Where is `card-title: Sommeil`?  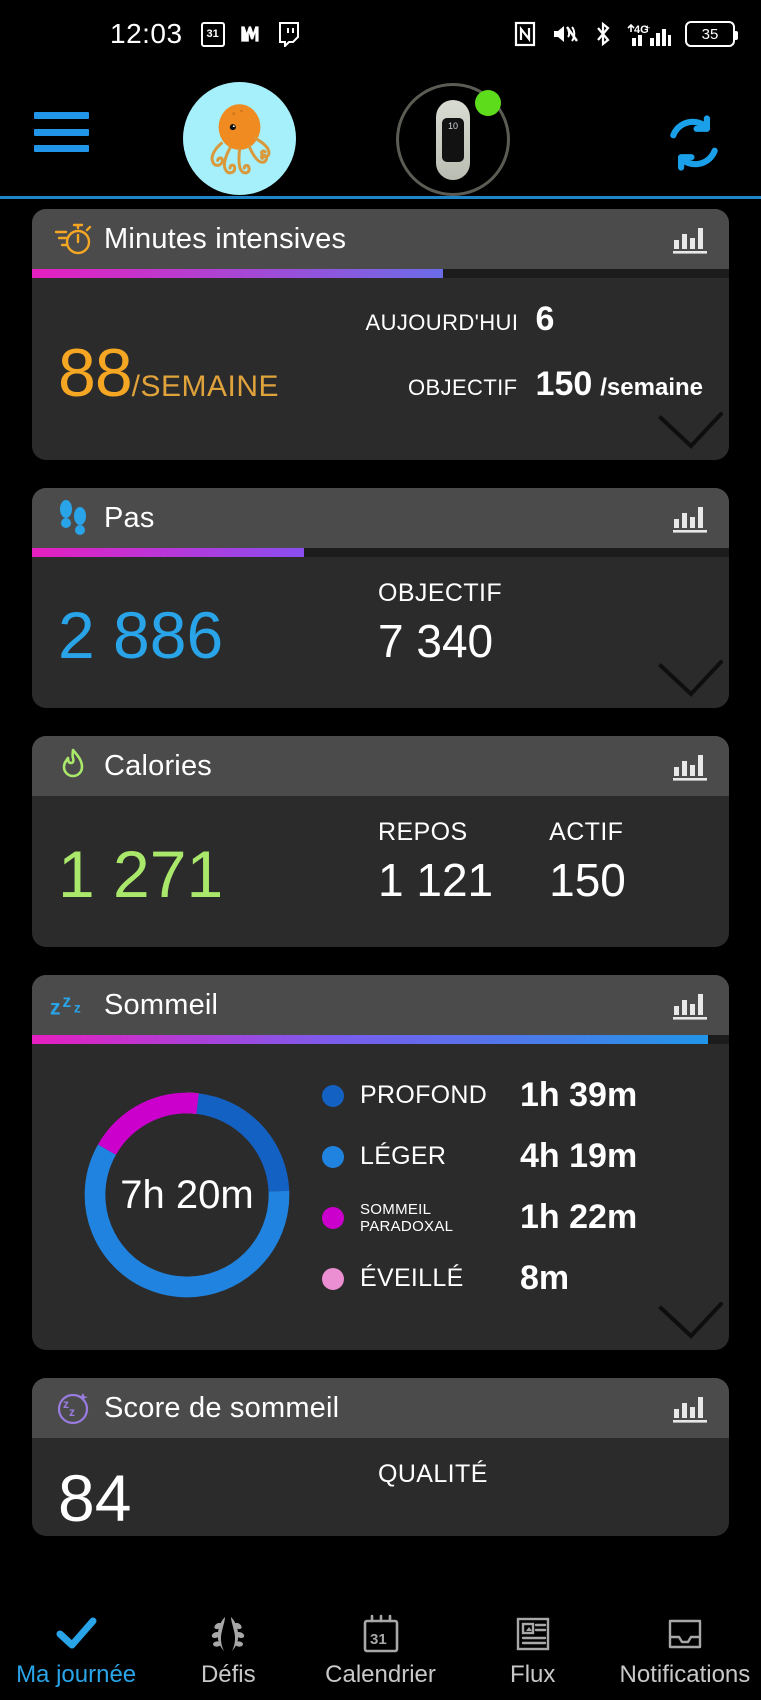 card-title: Sommeil is located at coordinates (161, 1004).